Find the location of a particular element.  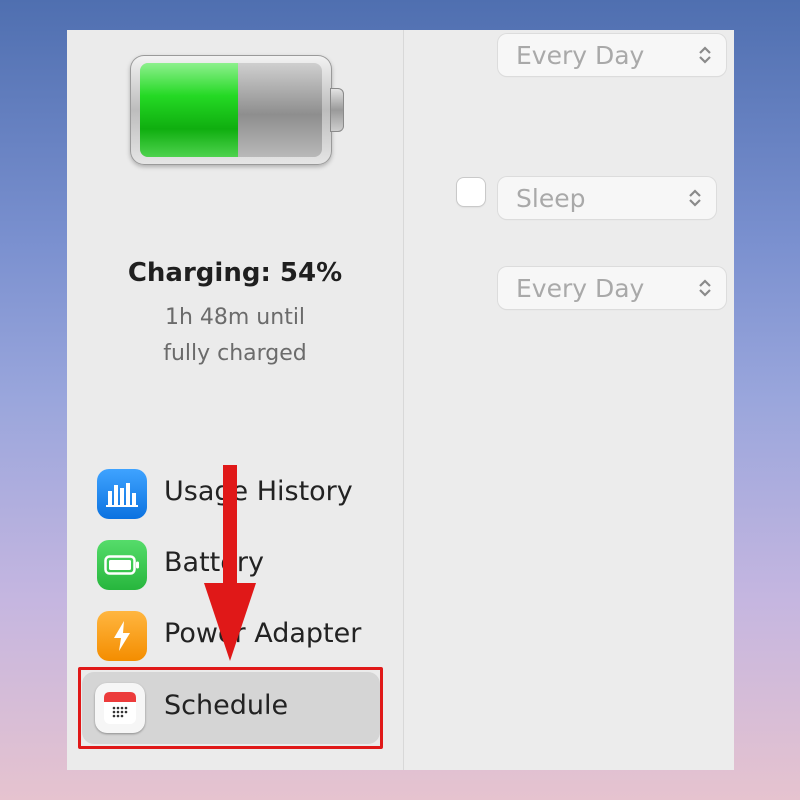

time-remaining-line2: fully charged is located at coordinates (235, 353).